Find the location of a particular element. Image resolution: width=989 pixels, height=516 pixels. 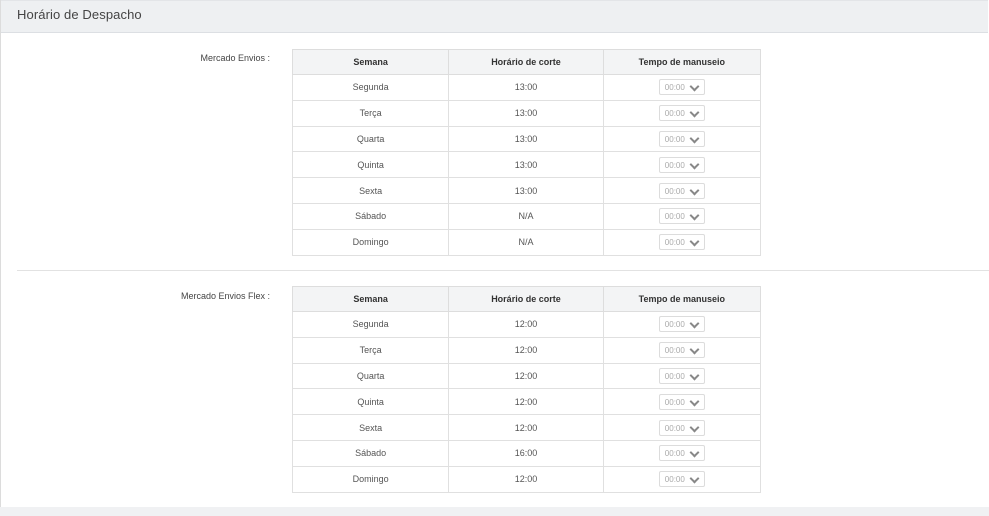

section-label-mercado-envios-flex: Mercado Envios Flex : is located at coordinates (225, 296).